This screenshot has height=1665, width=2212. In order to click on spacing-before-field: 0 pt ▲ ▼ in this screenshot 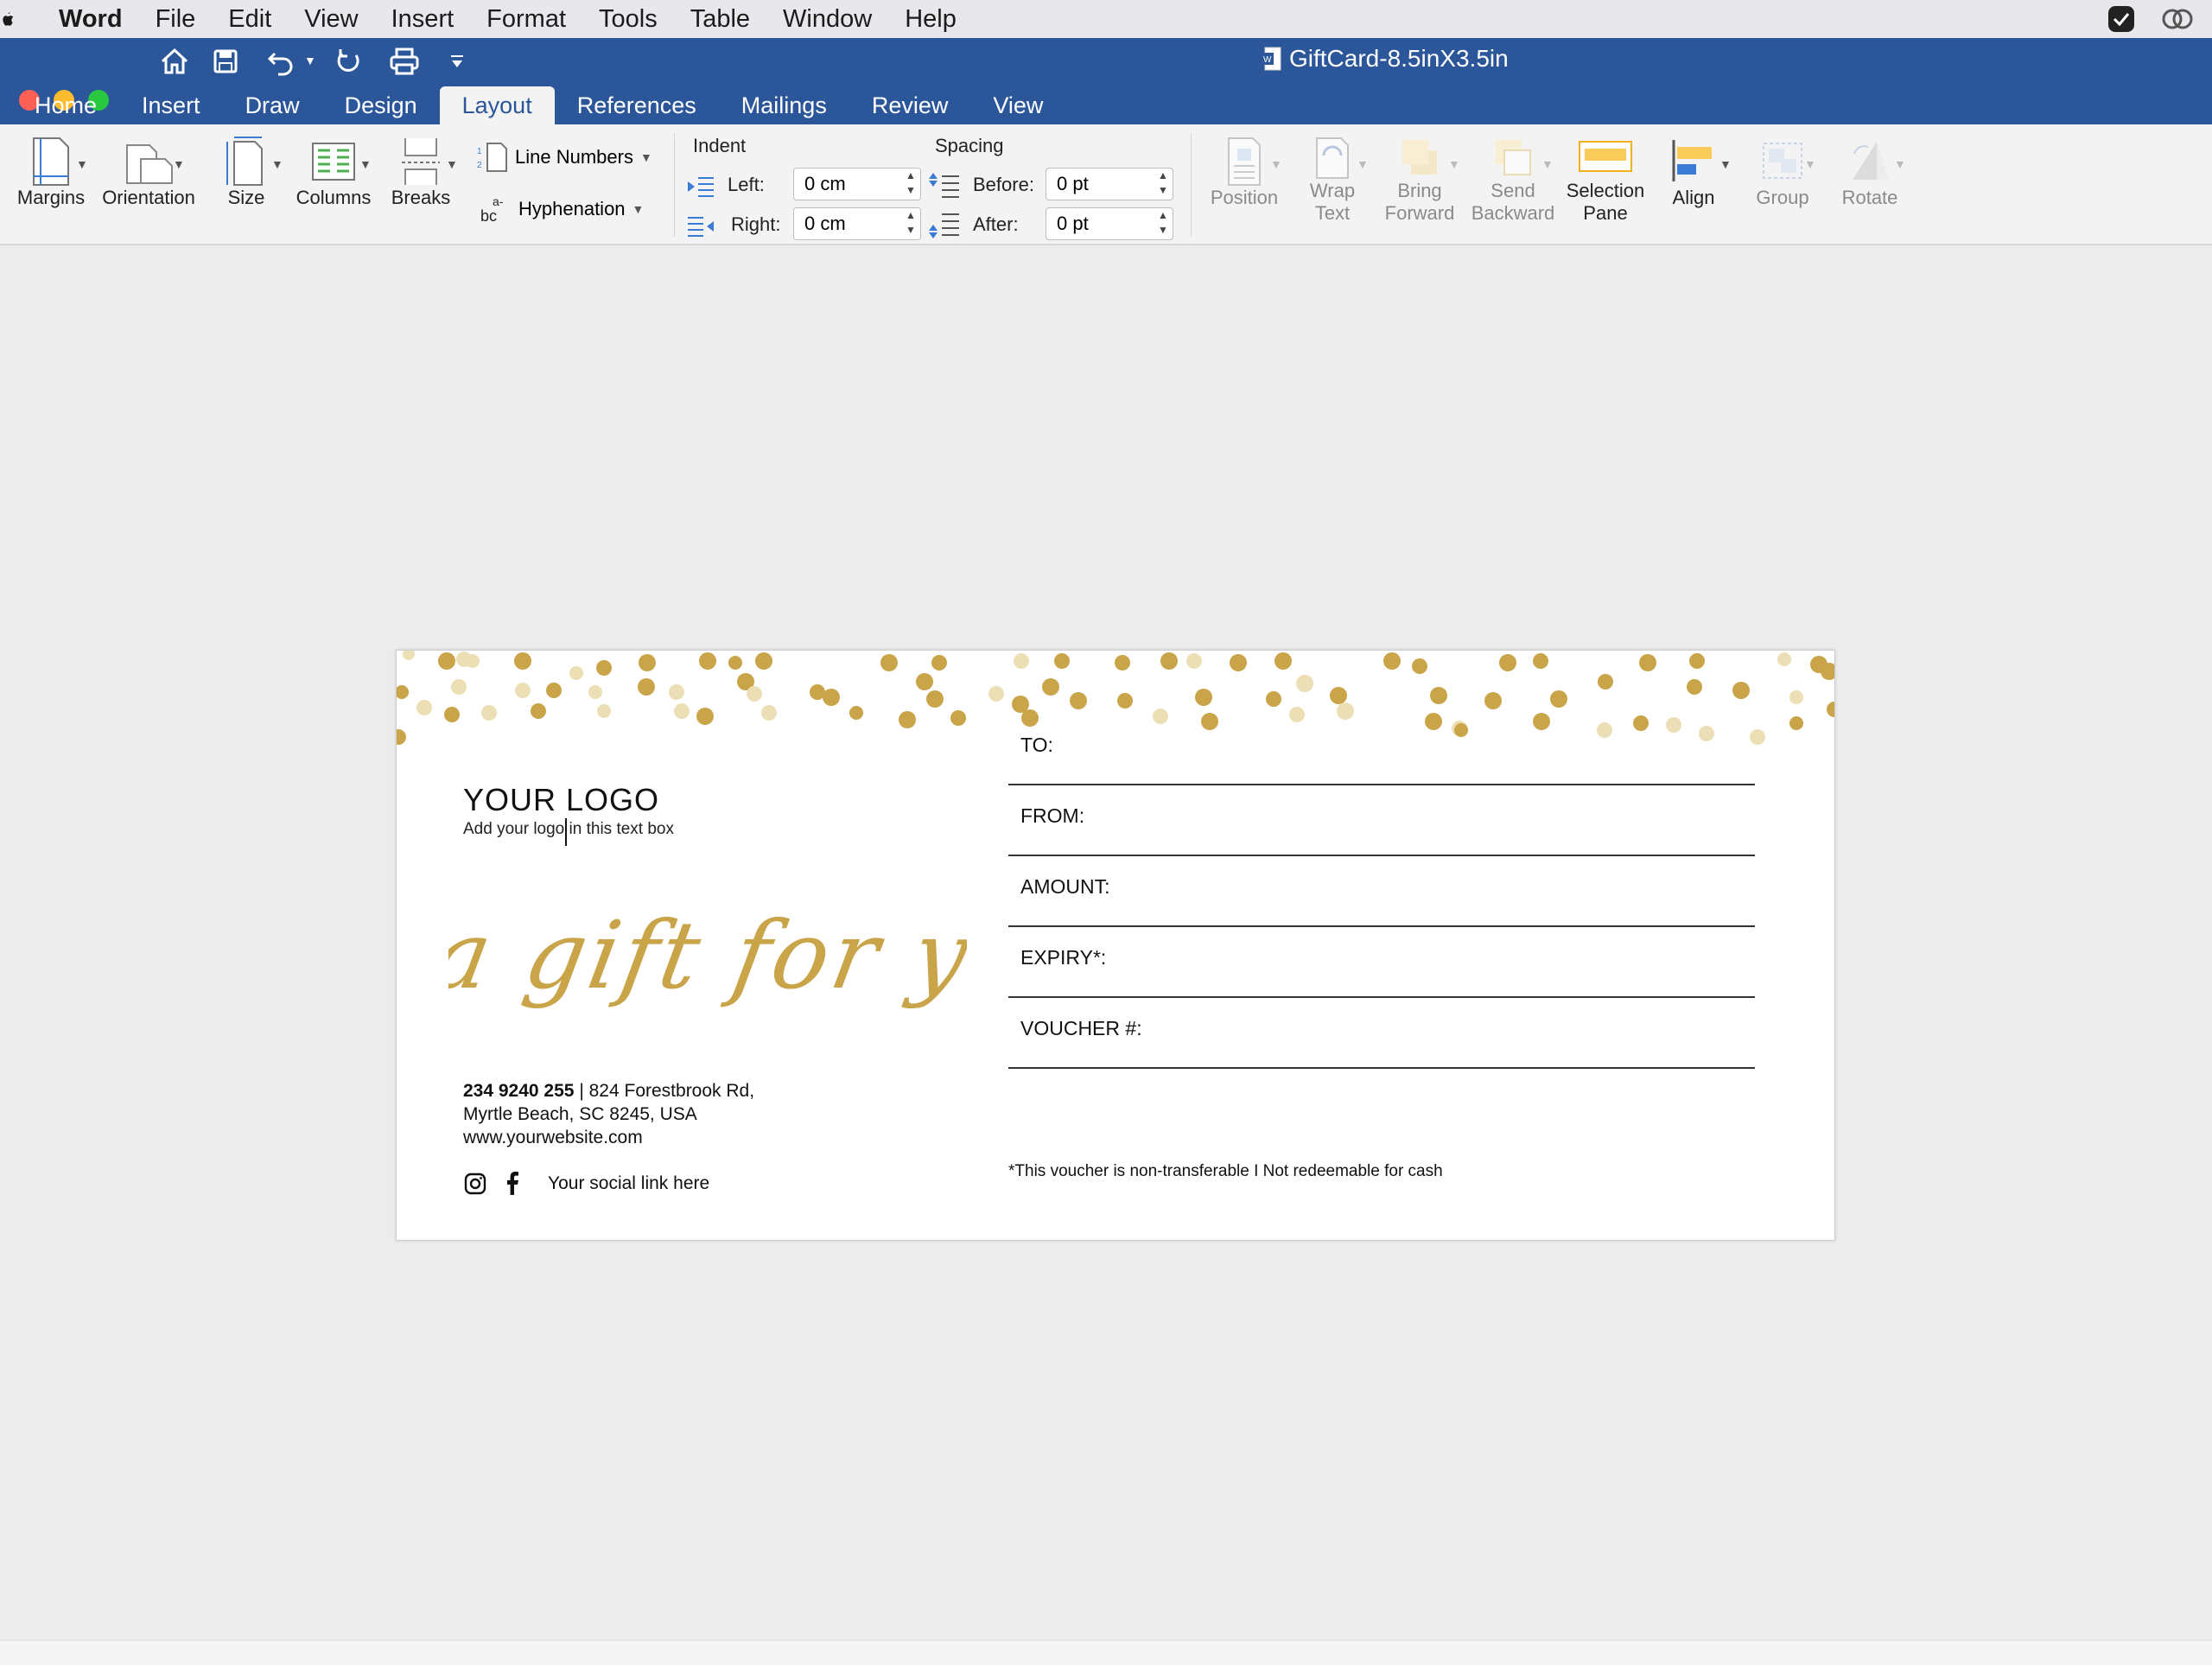, I will do `click(1109, 184)`.